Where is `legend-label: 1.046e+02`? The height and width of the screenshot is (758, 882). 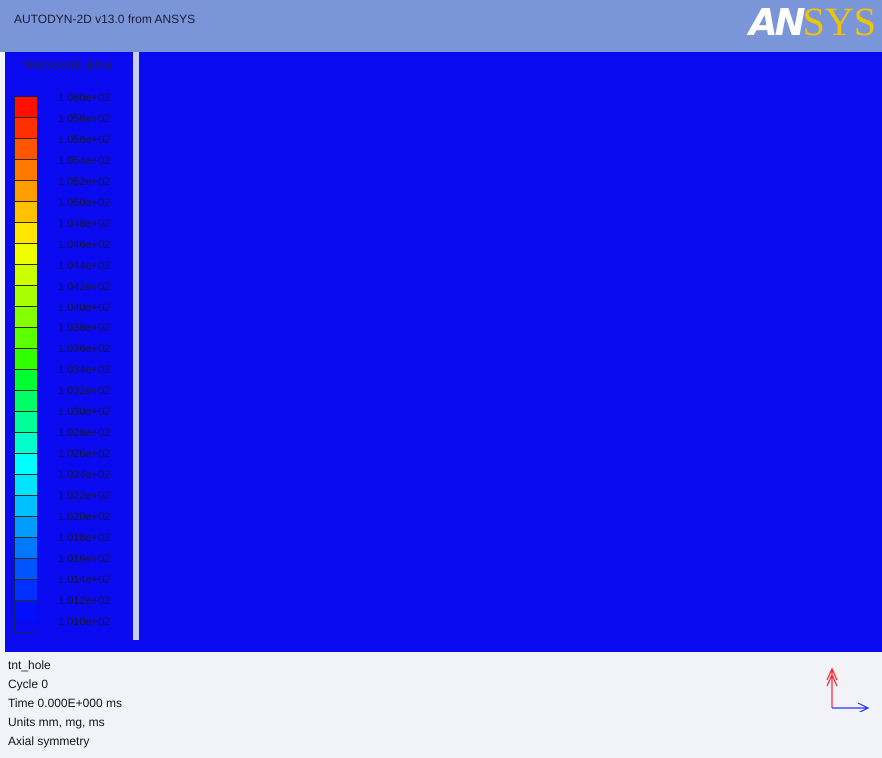 legend-label: 1.046e+02 is located at coordinates (84, 245).